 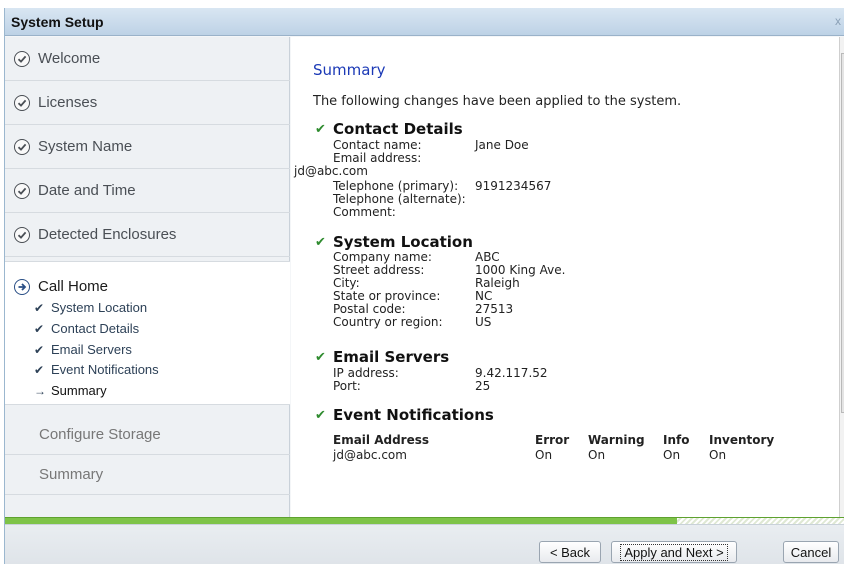 I want to click on notif-error-cell: On, so click(x=544, y=455).